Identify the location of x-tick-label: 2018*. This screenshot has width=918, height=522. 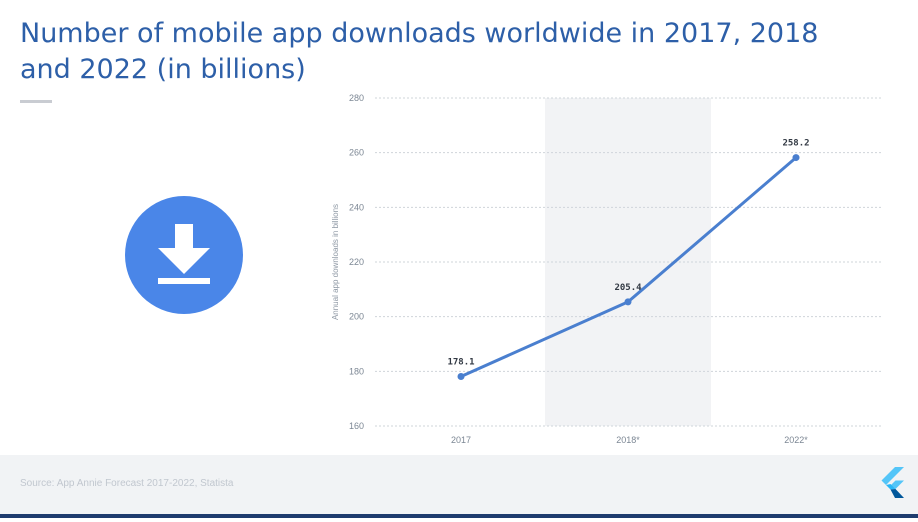
(628, 440).